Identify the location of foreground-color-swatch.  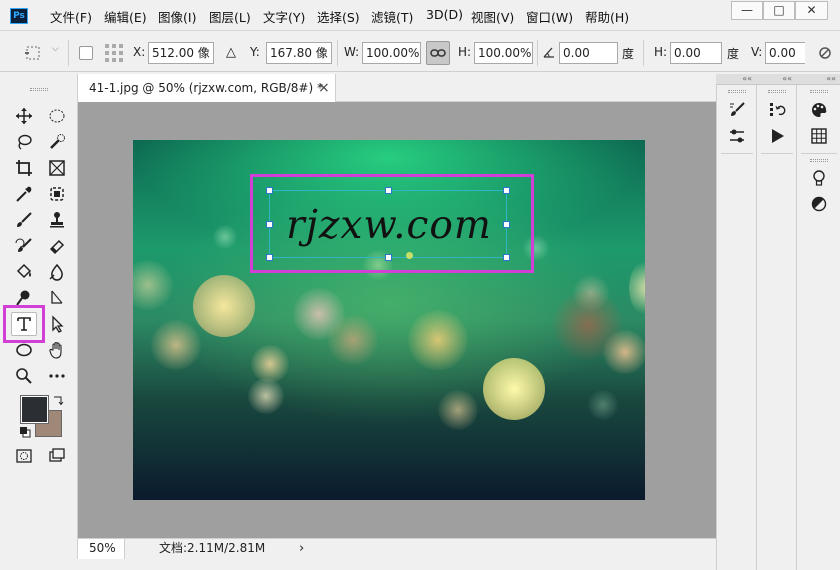
(34, 409).